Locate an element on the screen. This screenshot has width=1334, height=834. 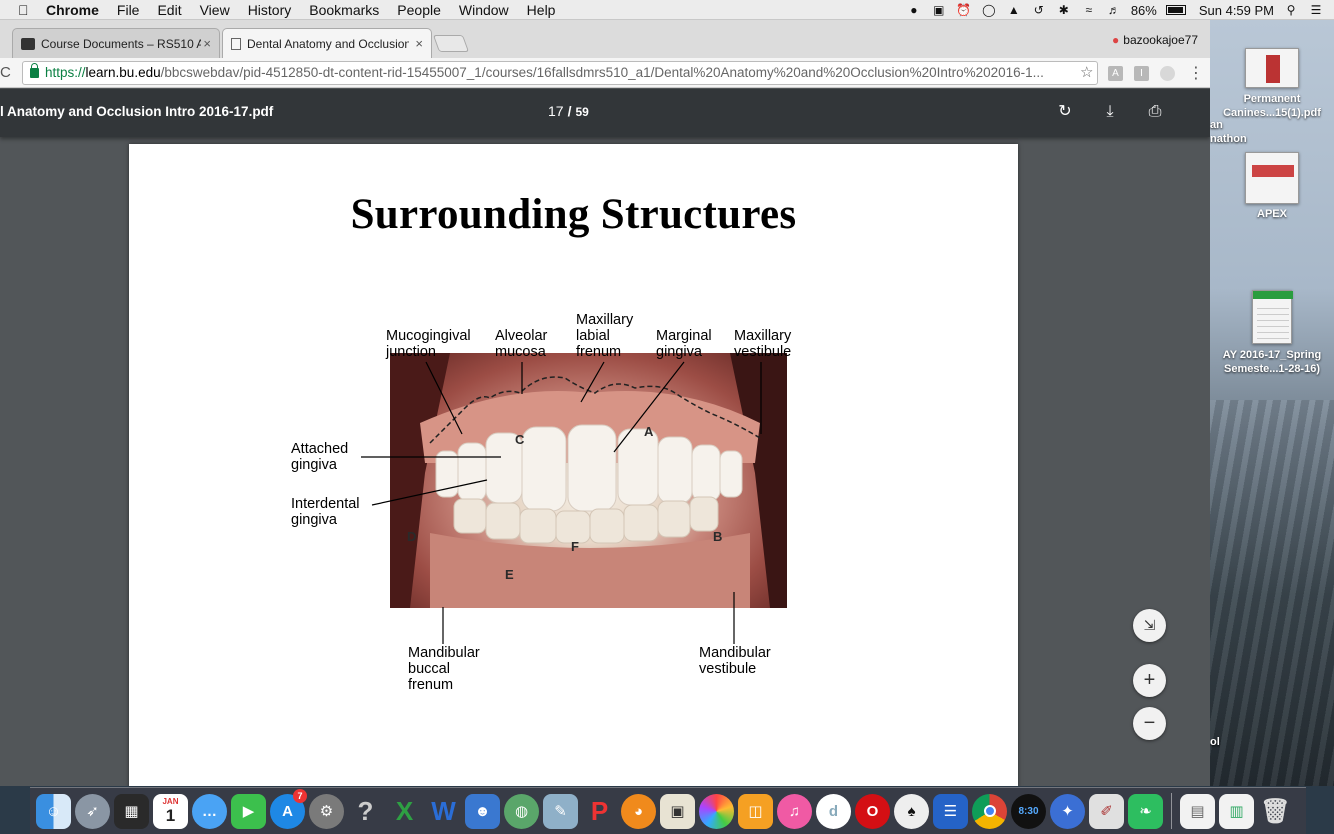
chrome-menu-icon: ⋮ is located at coordinates (1196, 73).